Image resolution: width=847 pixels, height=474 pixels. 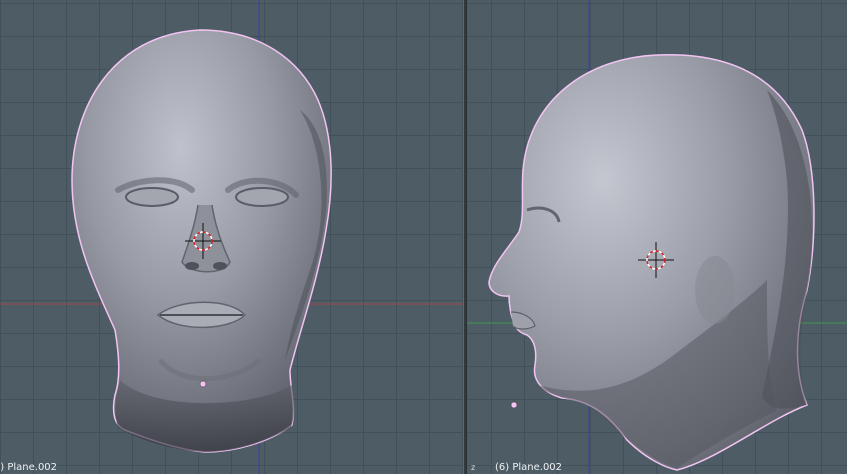 I want to click on viewport-front-label: (6) Plane.002, so click(x=29, y=467).